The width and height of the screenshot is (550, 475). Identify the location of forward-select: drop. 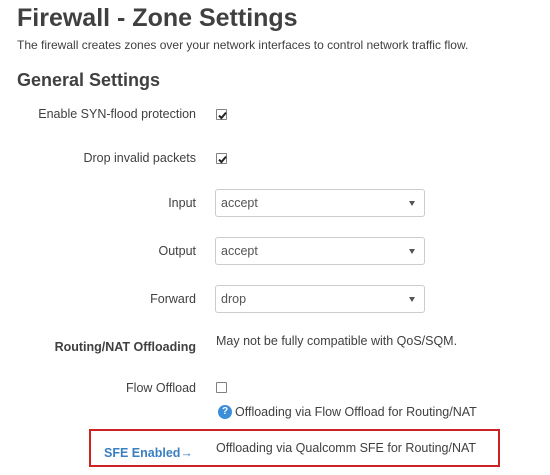
(320, 299).